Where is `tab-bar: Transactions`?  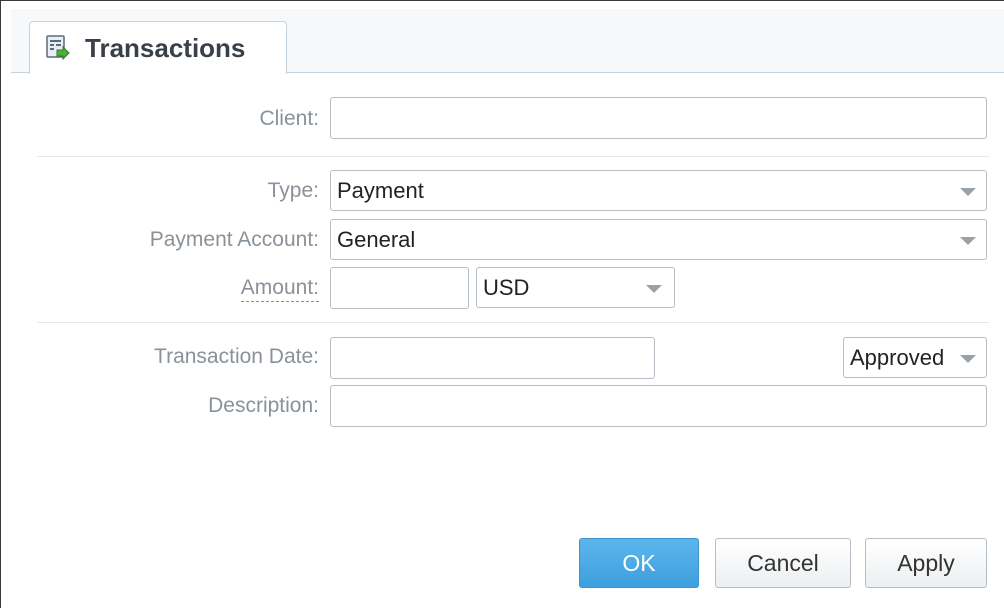
tab-bar: Transactions is located at coordinates (507, 41).